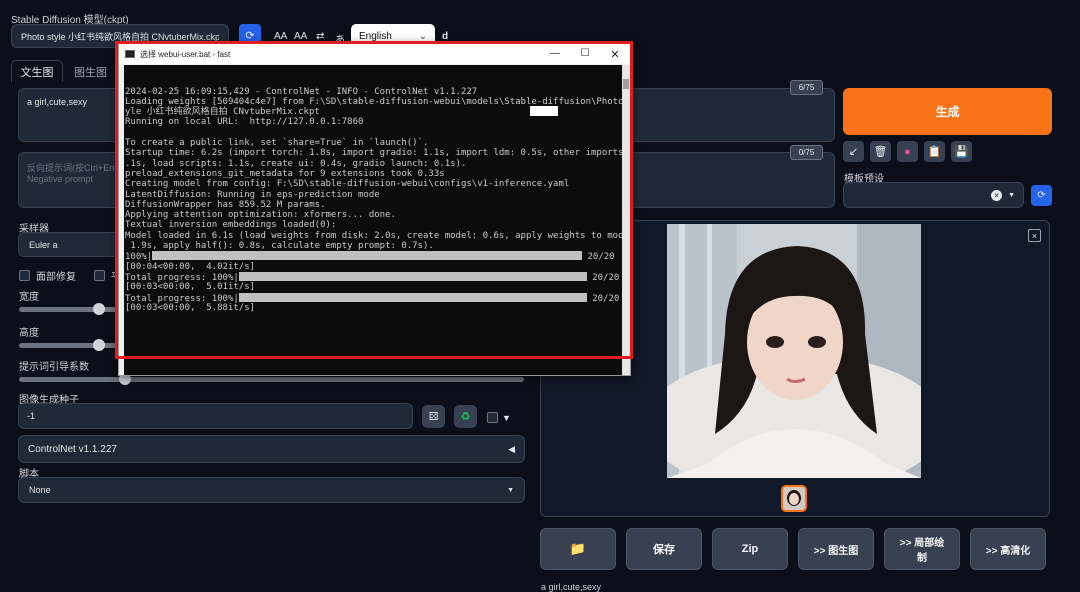  What do you see at coordinates (933, 195) in the screenshot?
I see `styles-select: × ▼` at bounding box center [933, 195].